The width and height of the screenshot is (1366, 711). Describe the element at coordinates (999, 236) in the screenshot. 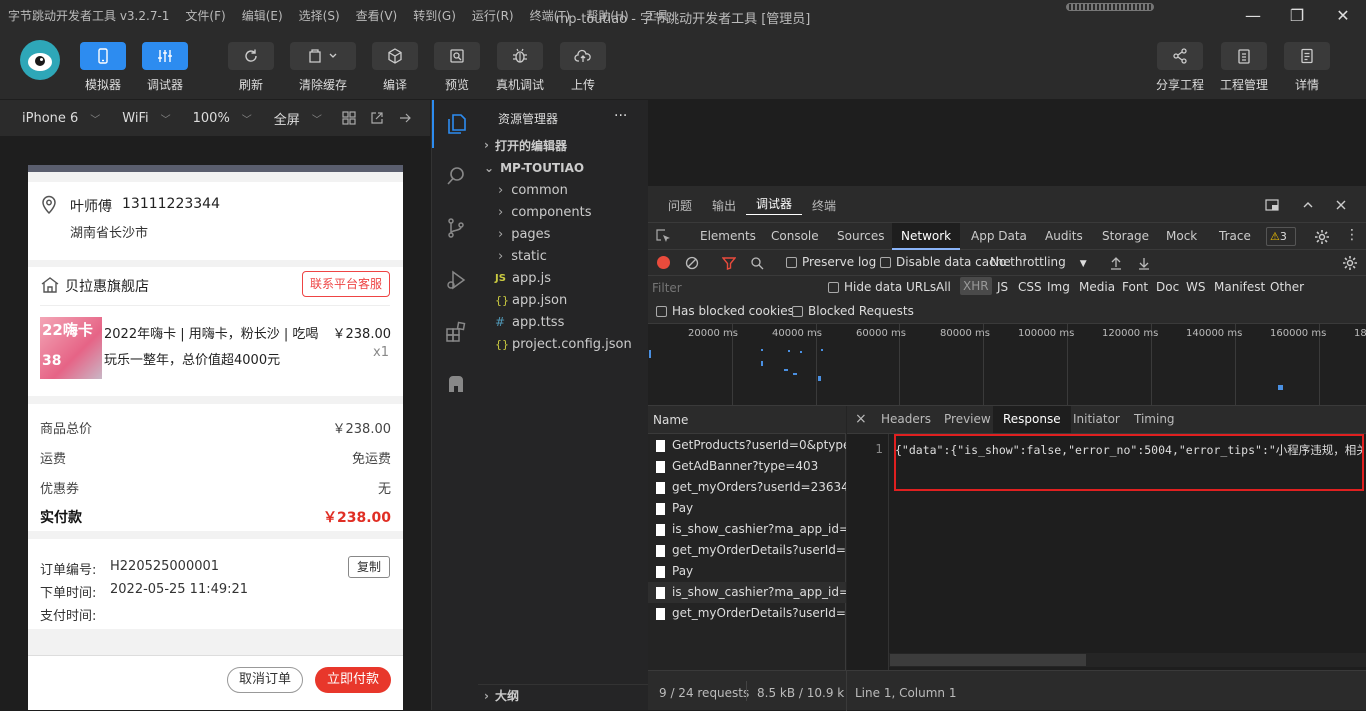

I see `tab-app-data: App Data` at that location.